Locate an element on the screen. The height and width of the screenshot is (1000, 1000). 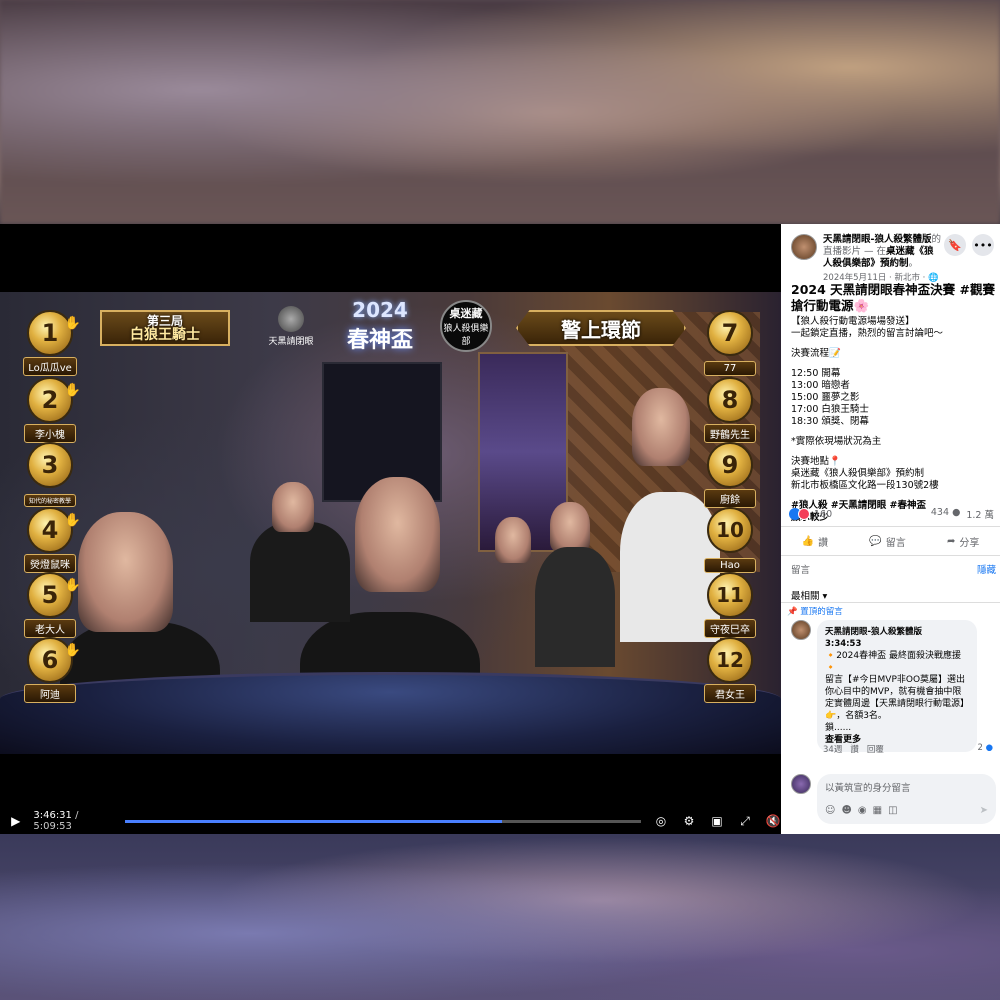
post-line: 15:00 噩夢之影 is located at coordinates (825, 397).